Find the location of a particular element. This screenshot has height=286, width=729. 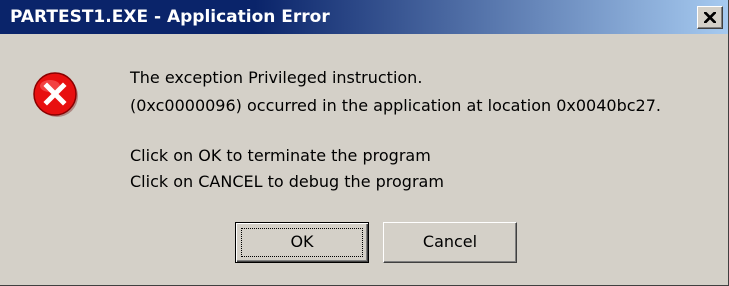

cancel-button-label: Cancel is located at coordinates (450, 241).